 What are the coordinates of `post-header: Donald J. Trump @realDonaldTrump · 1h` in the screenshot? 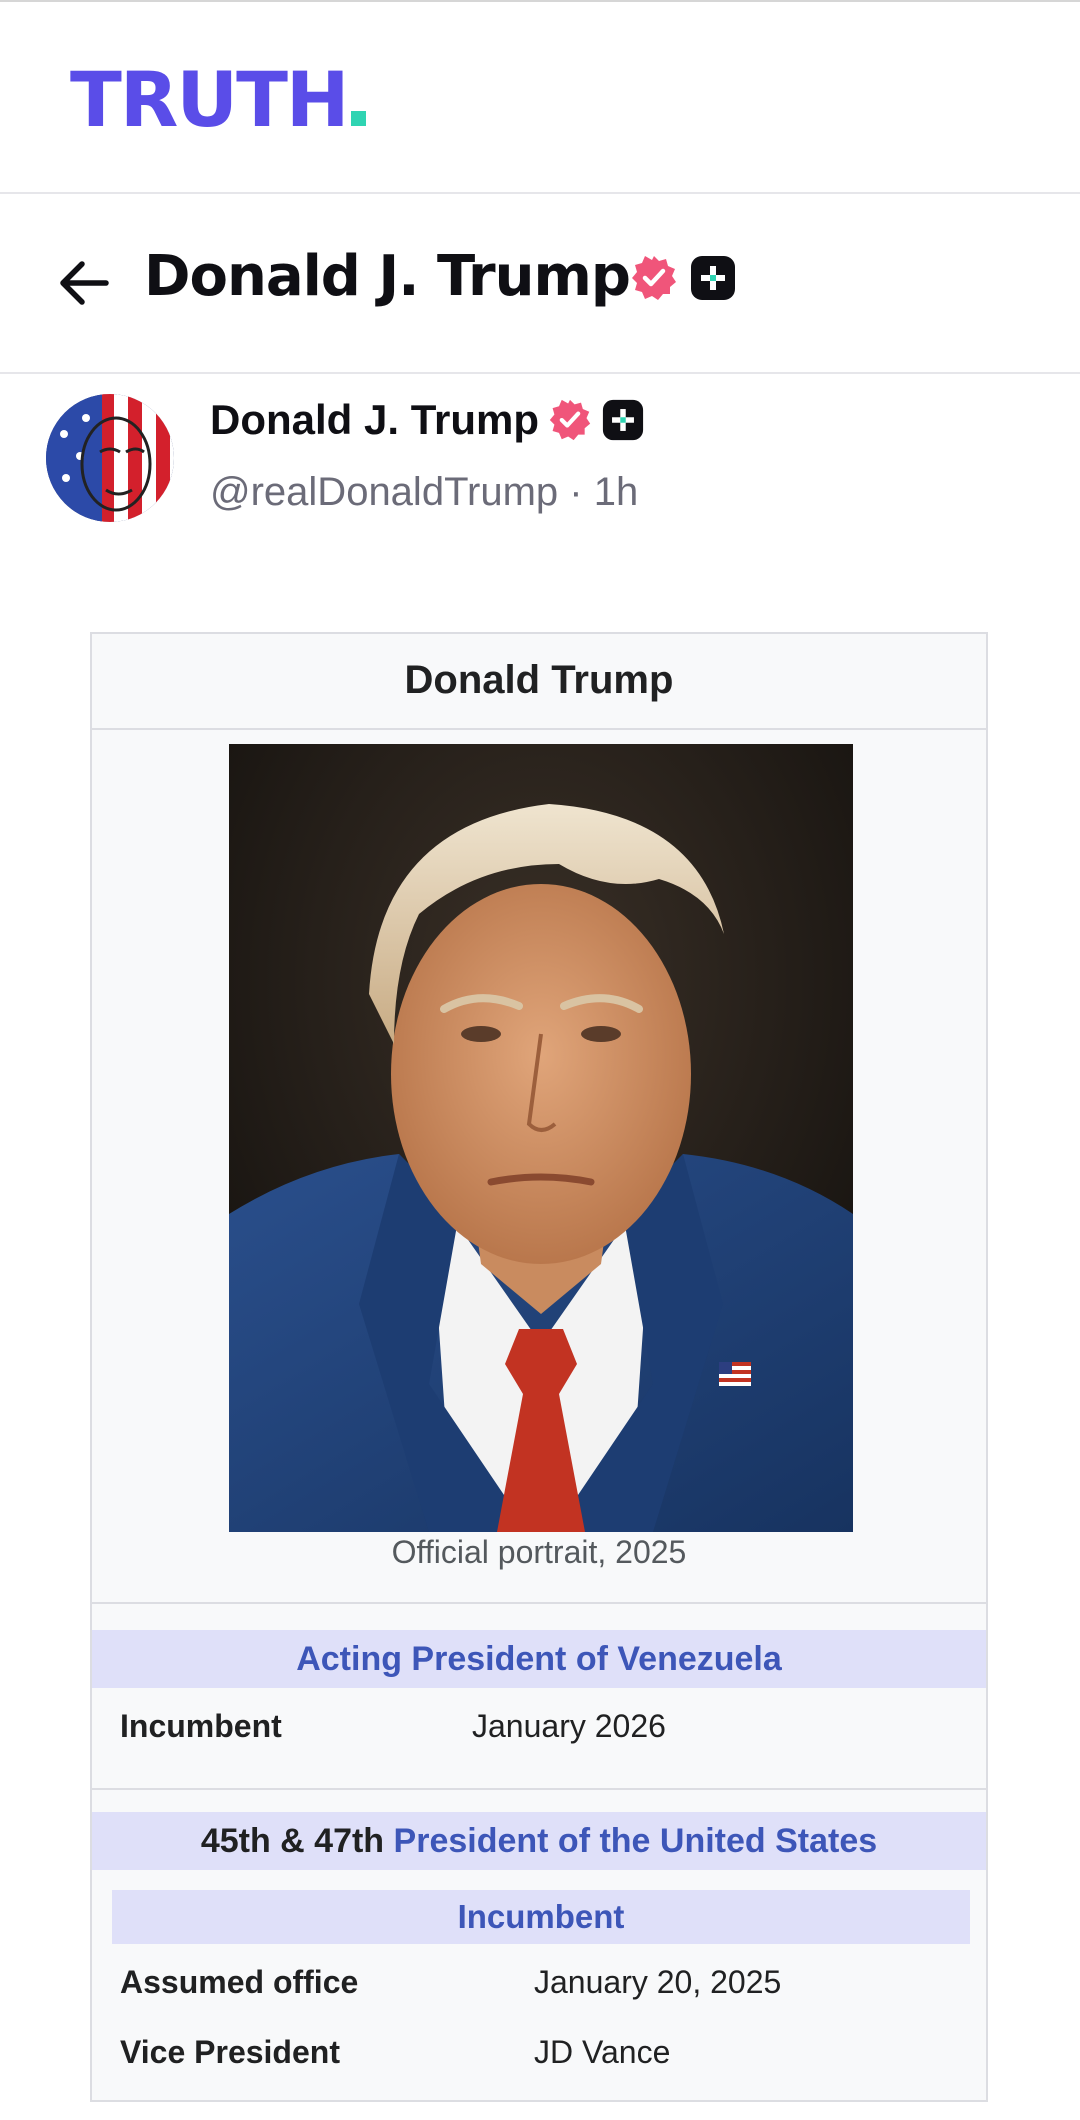 It's located at (540, 461).